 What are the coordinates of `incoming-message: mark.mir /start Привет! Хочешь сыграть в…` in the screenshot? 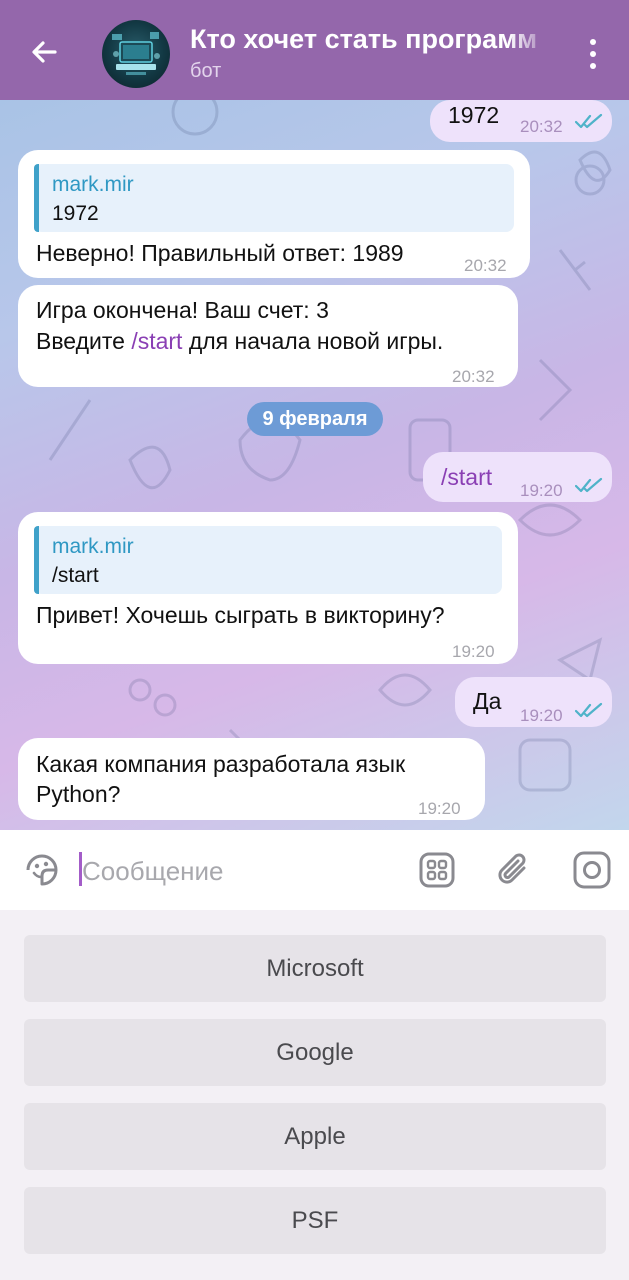 It's located at (268, 588).